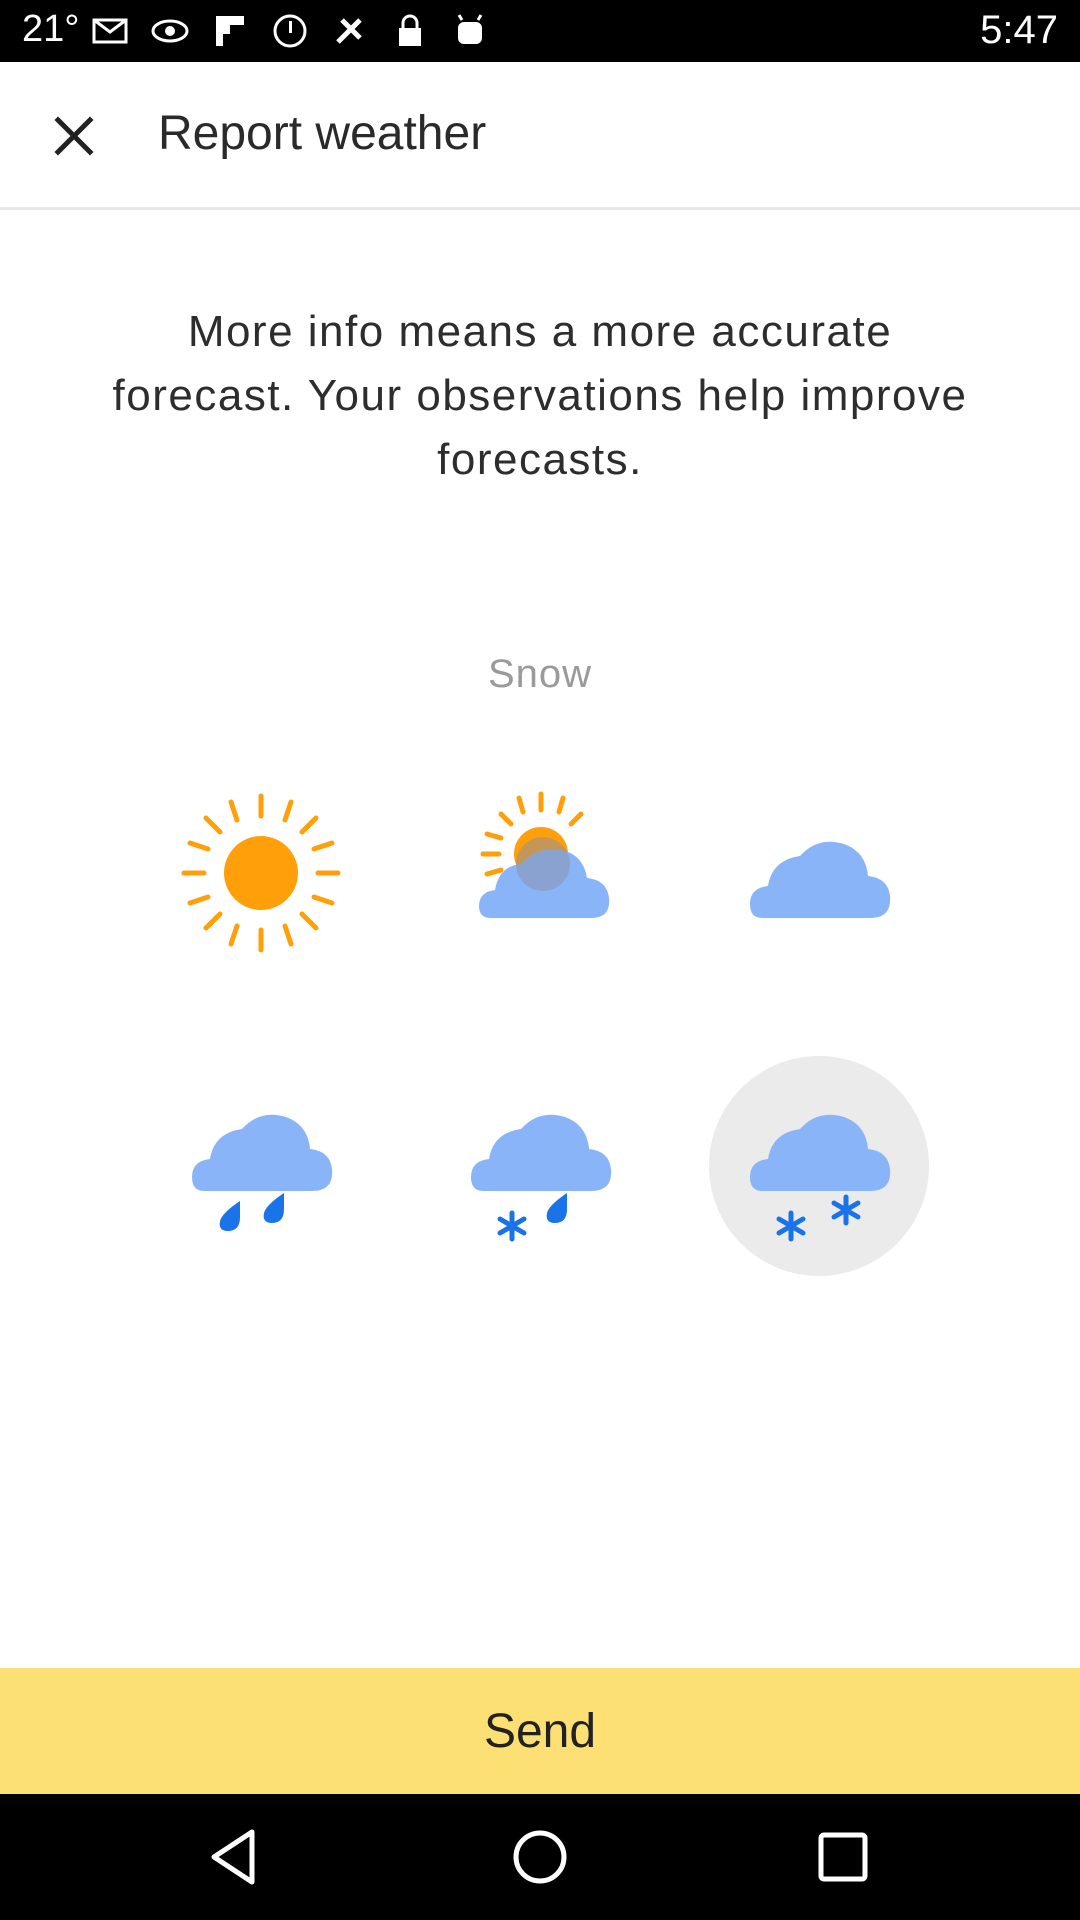 This screenshot has height=1920, width=1080. I want to click on back-icon, so click(237, 1857).